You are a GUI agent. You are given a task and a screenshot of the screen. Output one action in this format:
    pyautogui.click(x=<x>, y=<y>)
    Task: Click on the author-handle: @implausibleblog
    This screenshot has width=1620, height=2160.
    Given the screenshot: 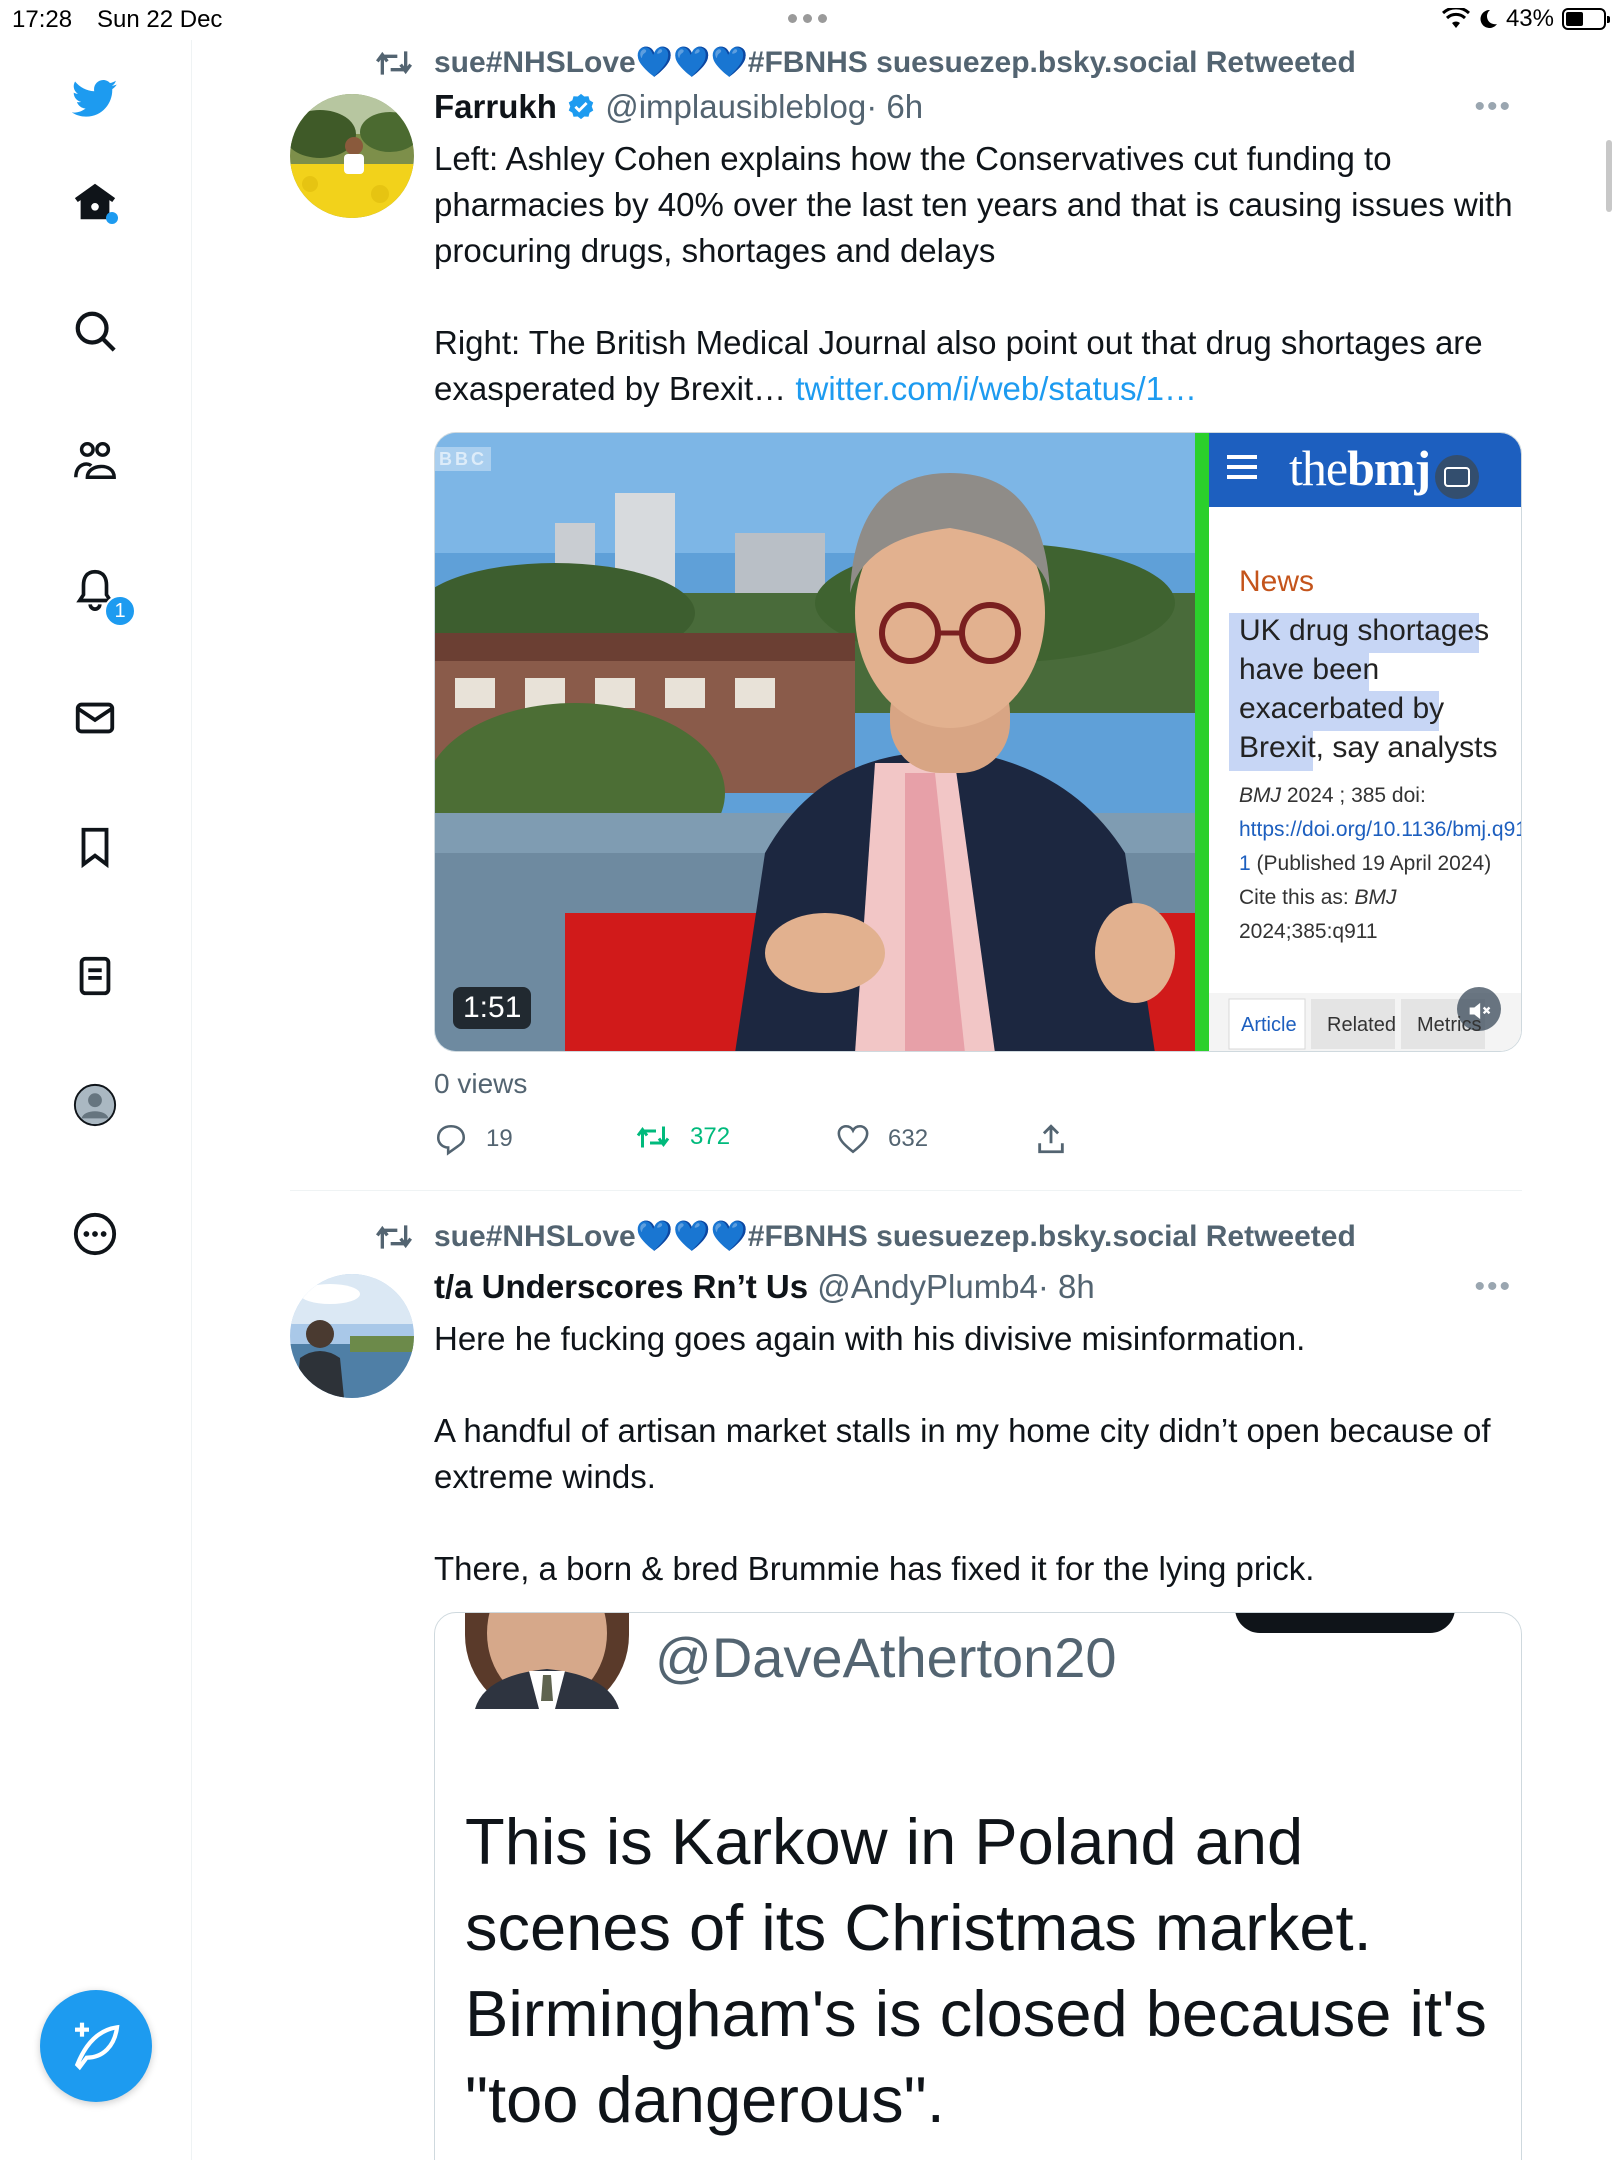 What is the action you would take?
    pyautogui.click(x=735, y=106)
    